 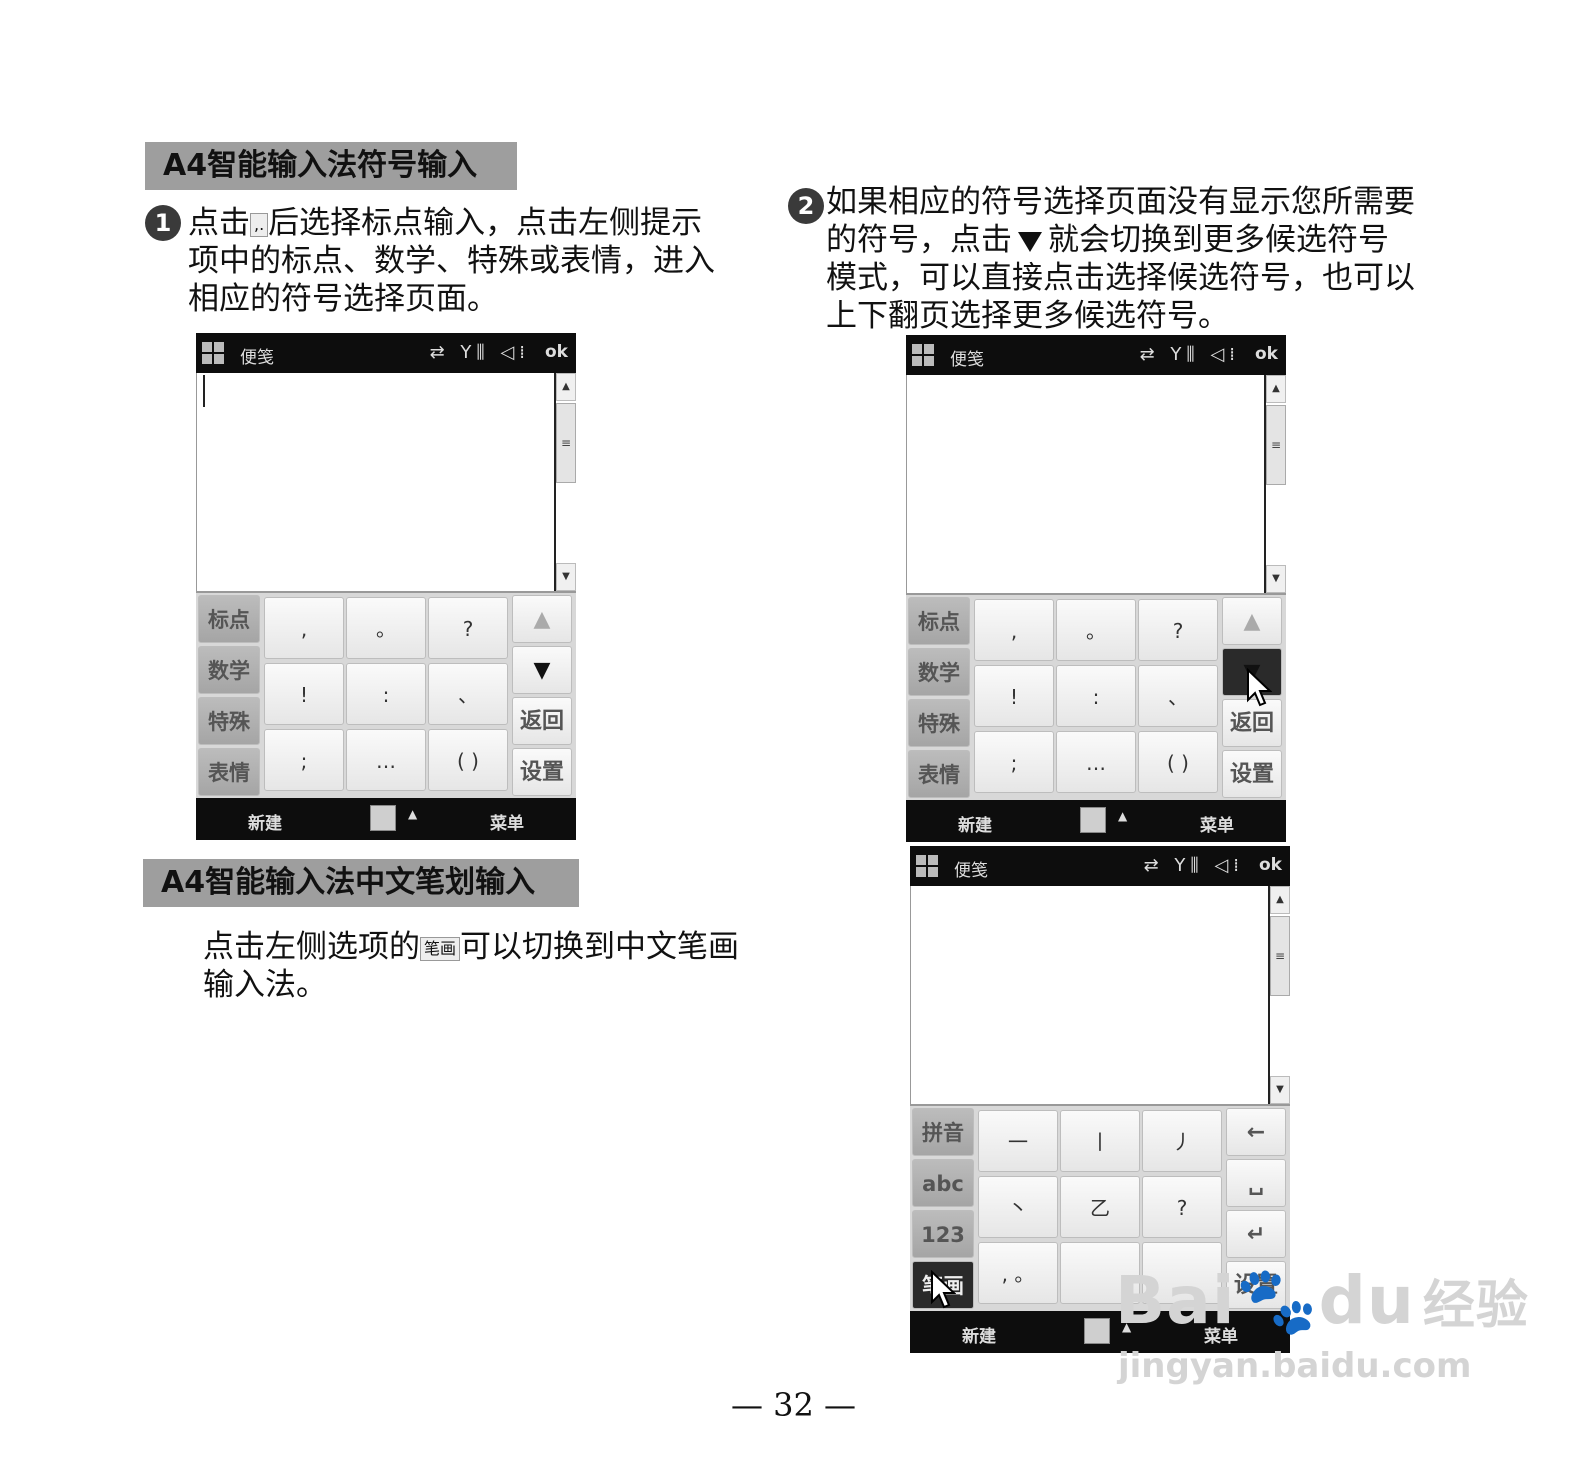 What do you see at coordinates (542, 721) in the screenshot?
I see `back-button: 返回` at bounding box center [542, 721].